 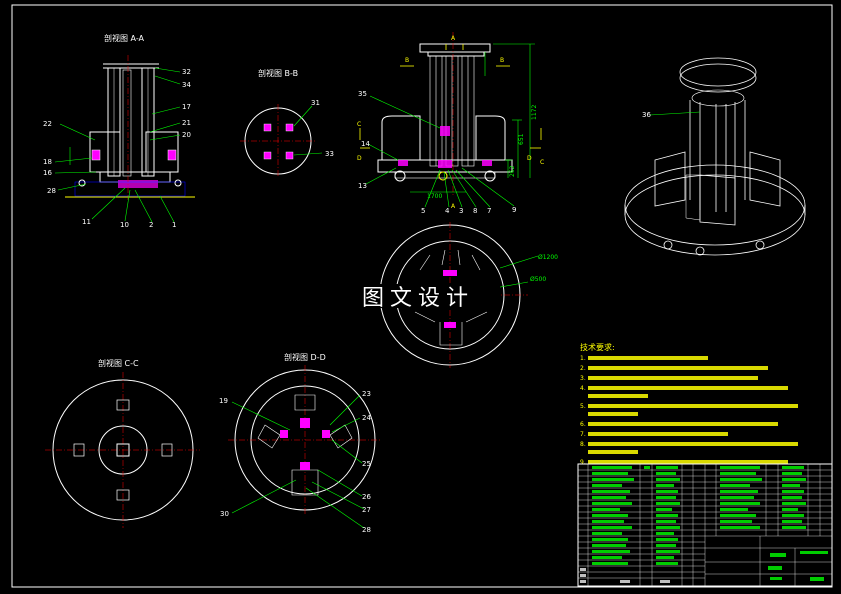 I want to click on dim-262: 262, so click(x=512, y=171).